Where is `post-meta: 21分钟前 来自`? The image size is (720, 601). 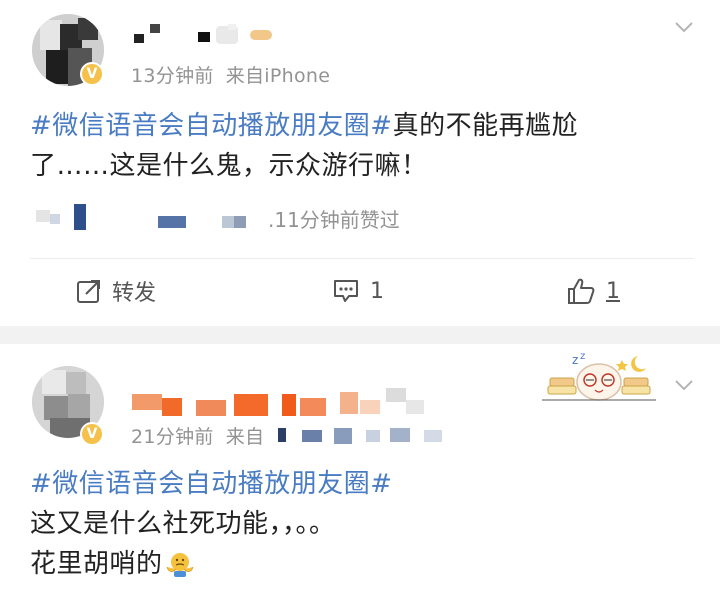
post-meta: 21分钟前 来自 is located at coordinates (197, 435).